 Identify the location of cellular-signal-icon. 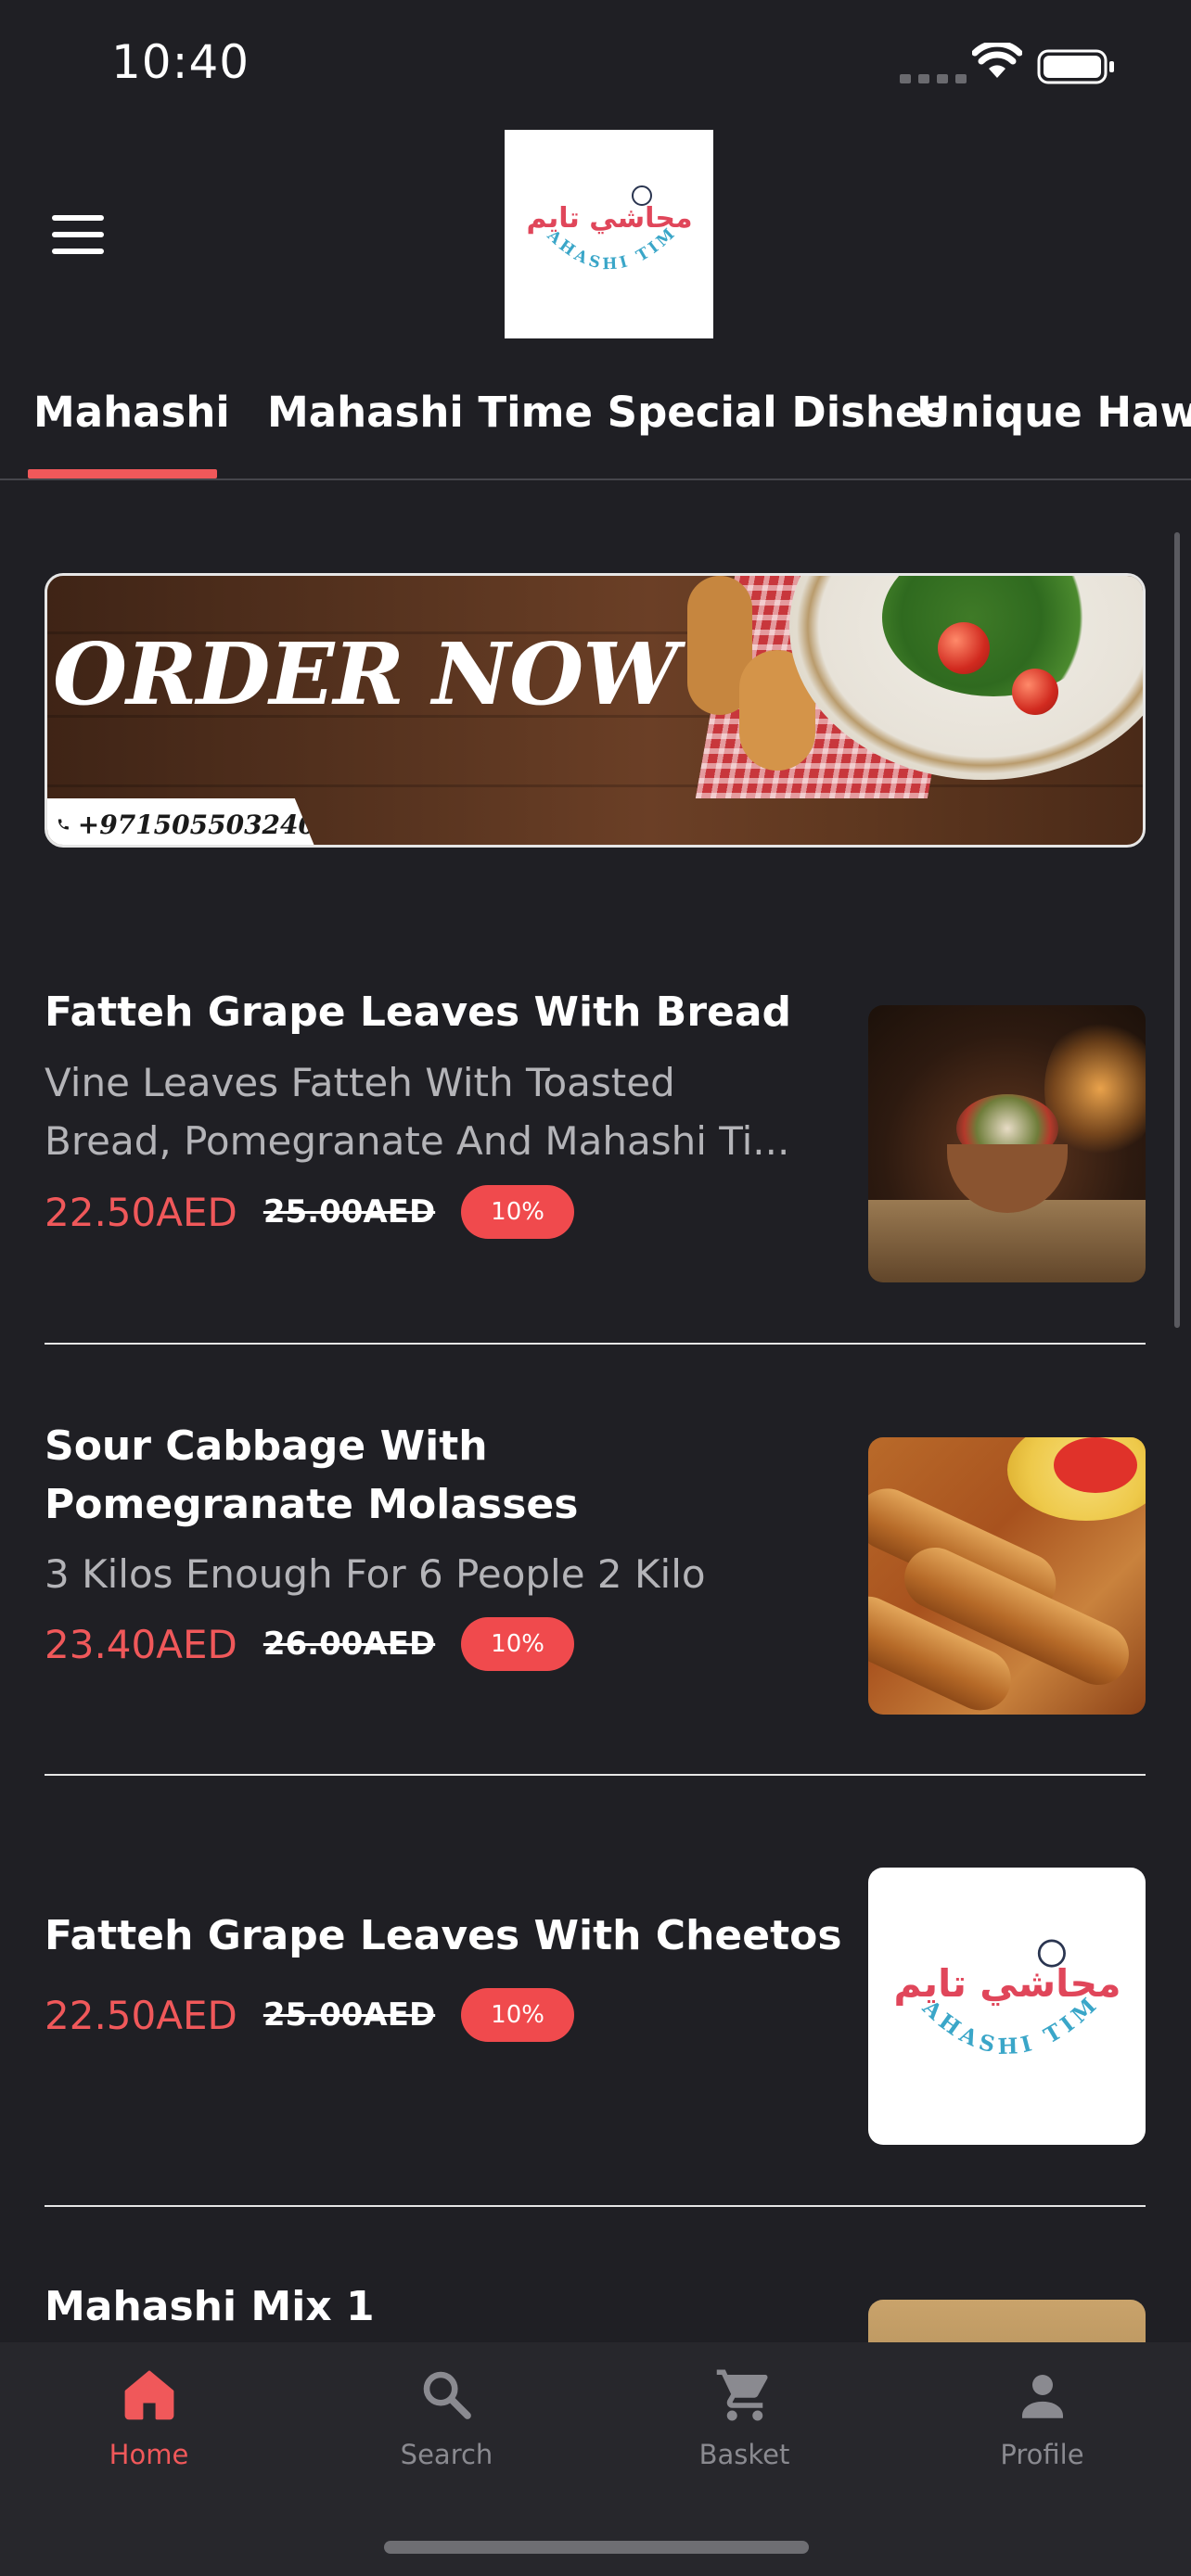
(933, 79).